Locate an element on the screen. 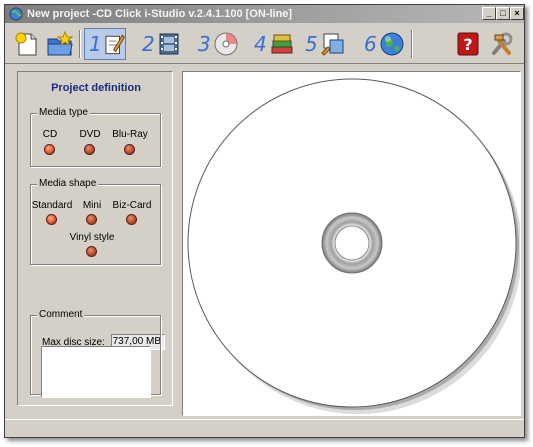 Image resolution: width=533 pixels, height=447 pixels. open-folder-star-icon is located at coordinates (60, 43).